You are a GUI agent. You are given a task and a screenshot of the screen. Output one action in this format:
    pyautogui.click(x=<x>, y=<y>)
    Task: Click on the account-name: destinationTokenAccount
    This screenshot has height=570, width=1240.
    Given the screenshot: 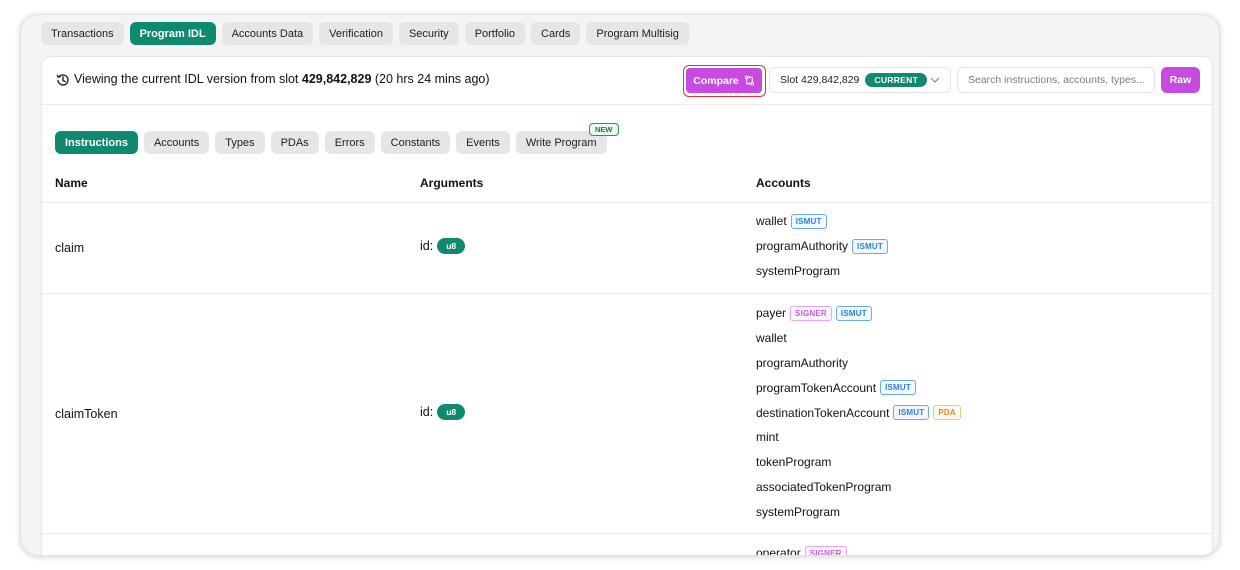 What is the action you would take?
    pyautogui.click(x=823, y=412)
    